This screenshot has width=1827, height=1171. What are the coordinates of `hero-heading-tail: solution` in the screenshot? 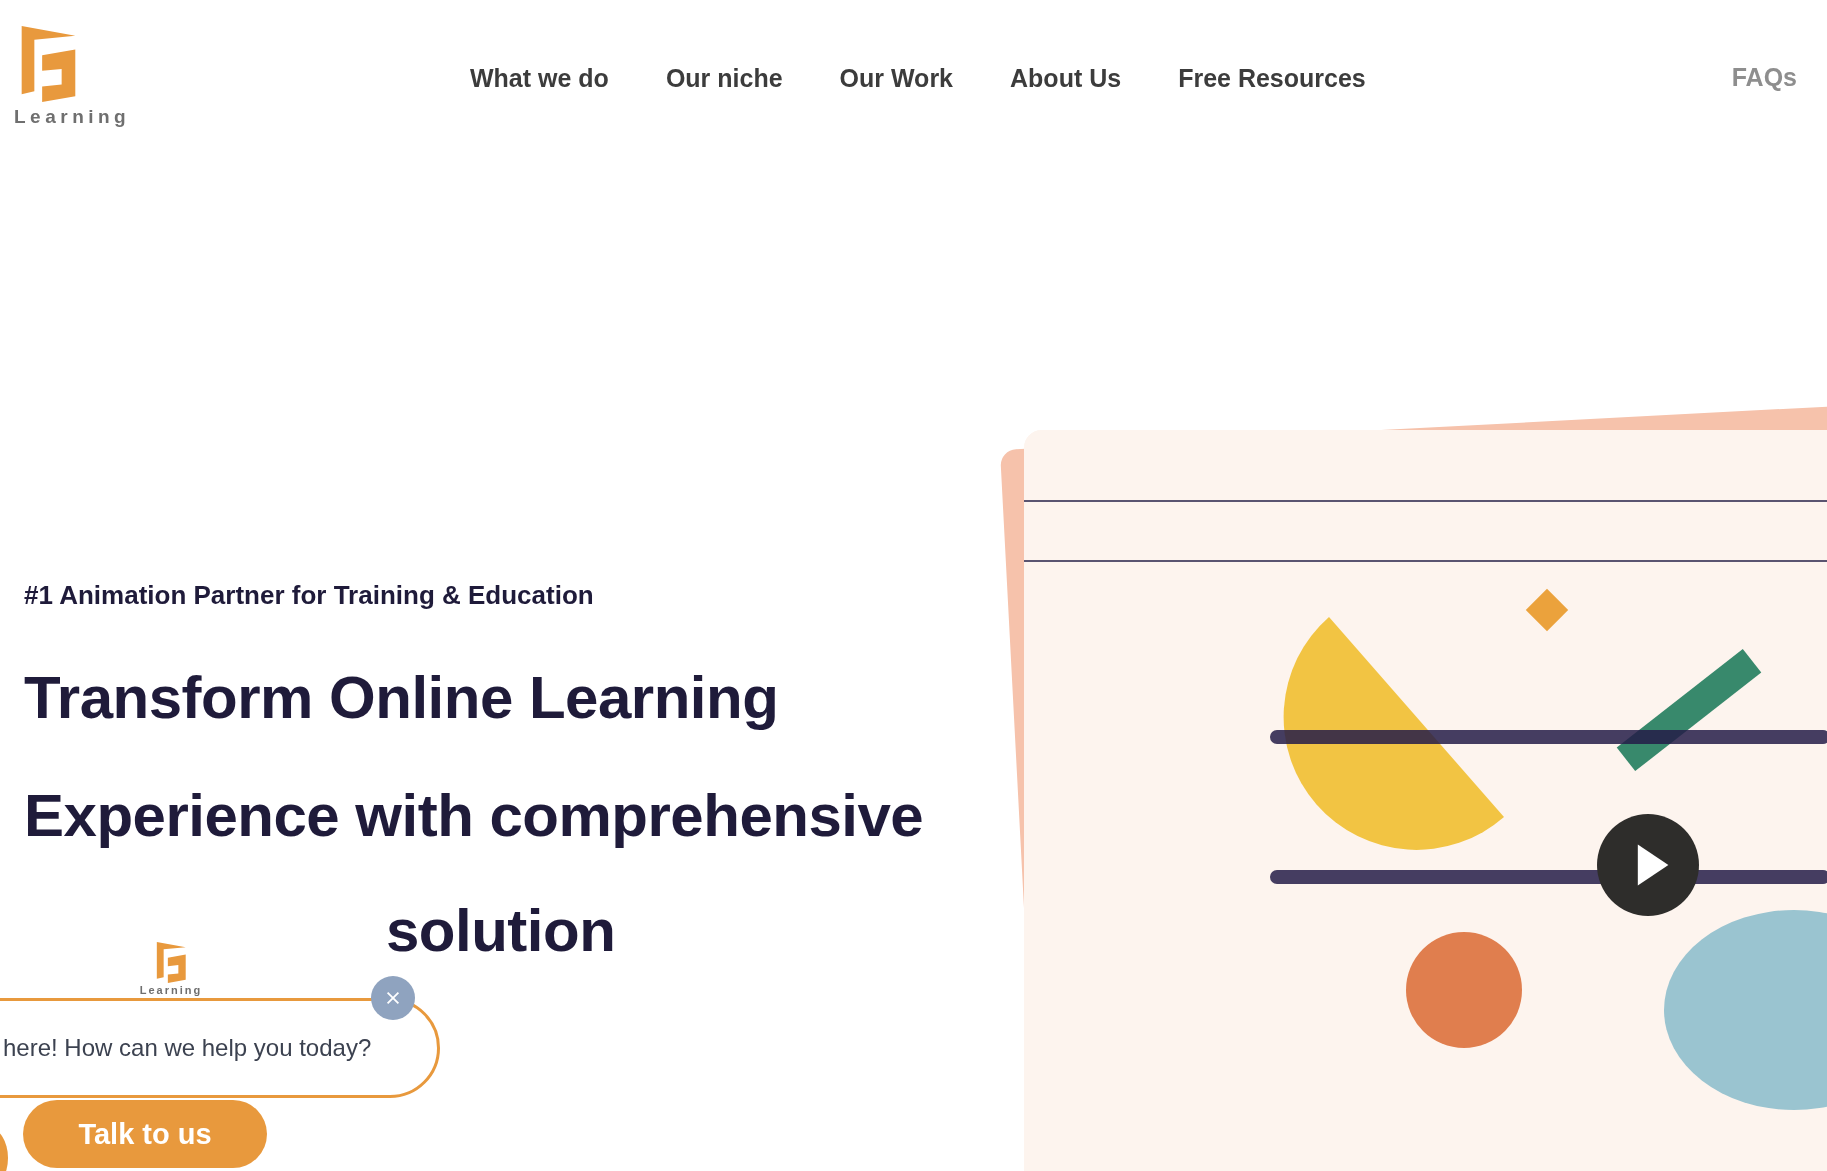 It's located at (501, 931).